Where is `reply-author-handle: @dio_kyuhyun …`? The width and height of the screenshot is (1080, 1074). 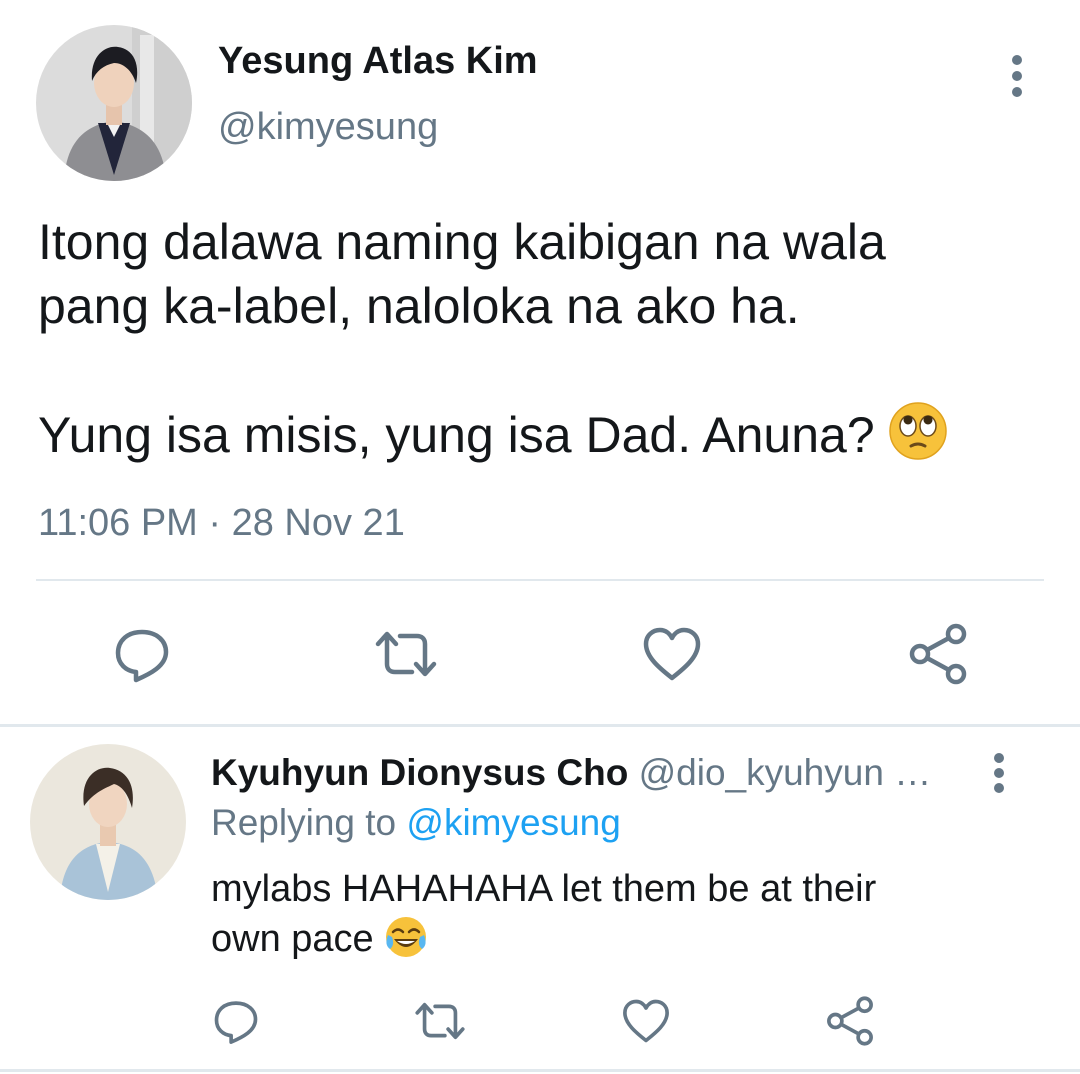
reply-author-handle: @dio_kyuhyun … is located at coordinates (785, 772).